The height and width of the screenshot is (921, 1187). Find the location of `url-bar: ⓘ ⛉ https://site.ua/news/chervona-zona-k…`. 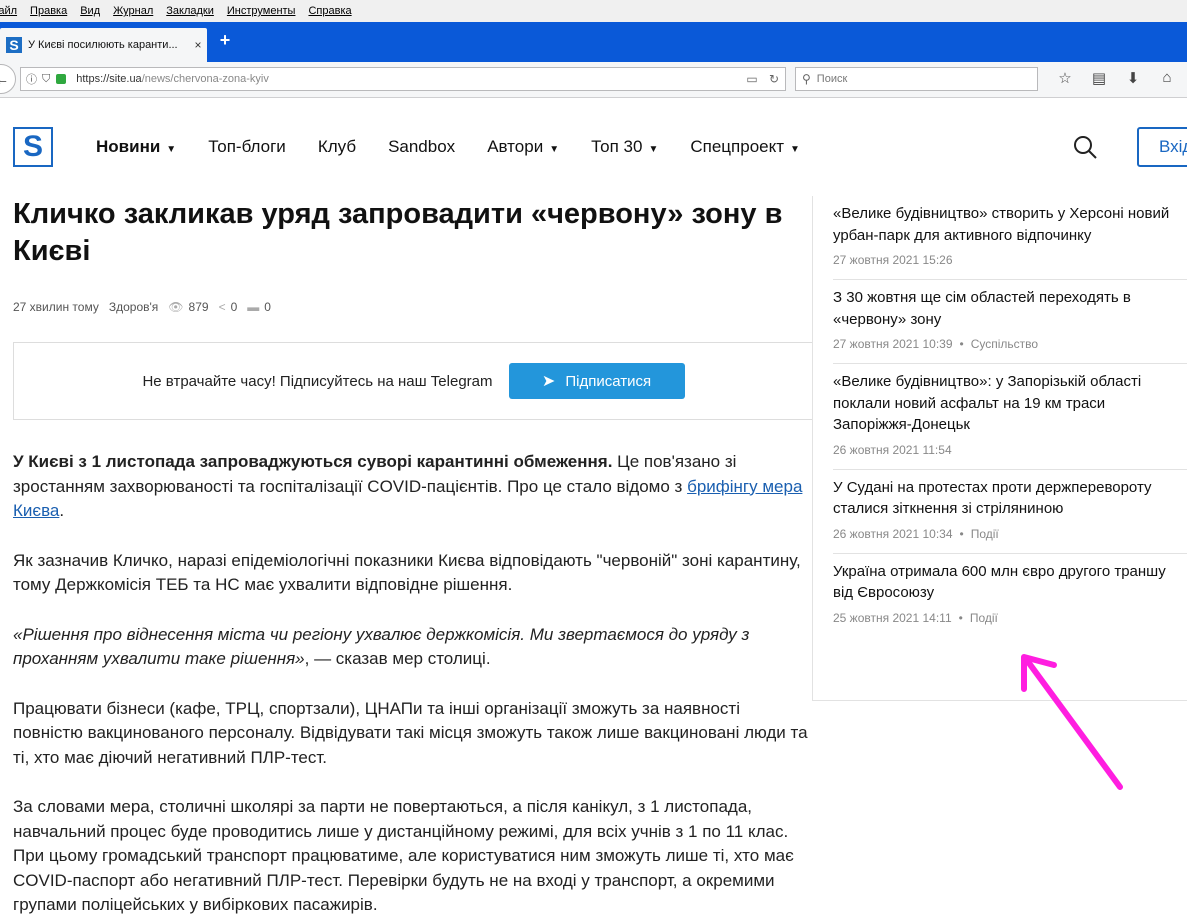

url-bar: ⓘ ⛉ https://site.ua/news/chervona-zona-k… is located at coordinates (403, 79).